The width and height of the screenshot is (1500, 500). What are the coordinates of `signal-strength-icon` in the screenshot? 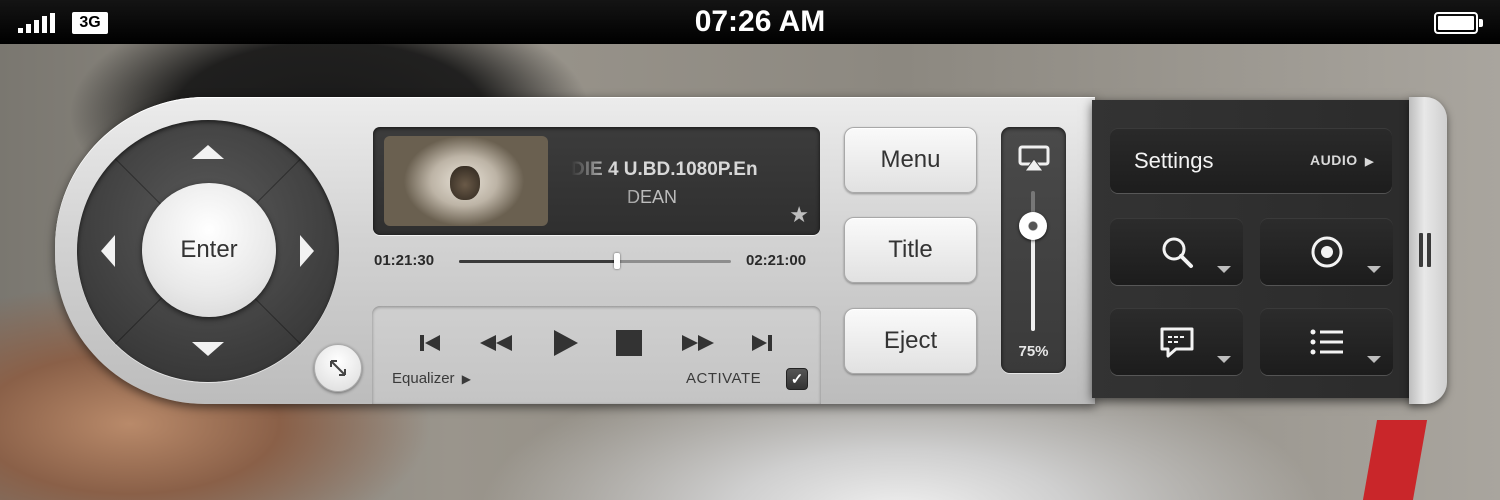 It's located at (36, 23).